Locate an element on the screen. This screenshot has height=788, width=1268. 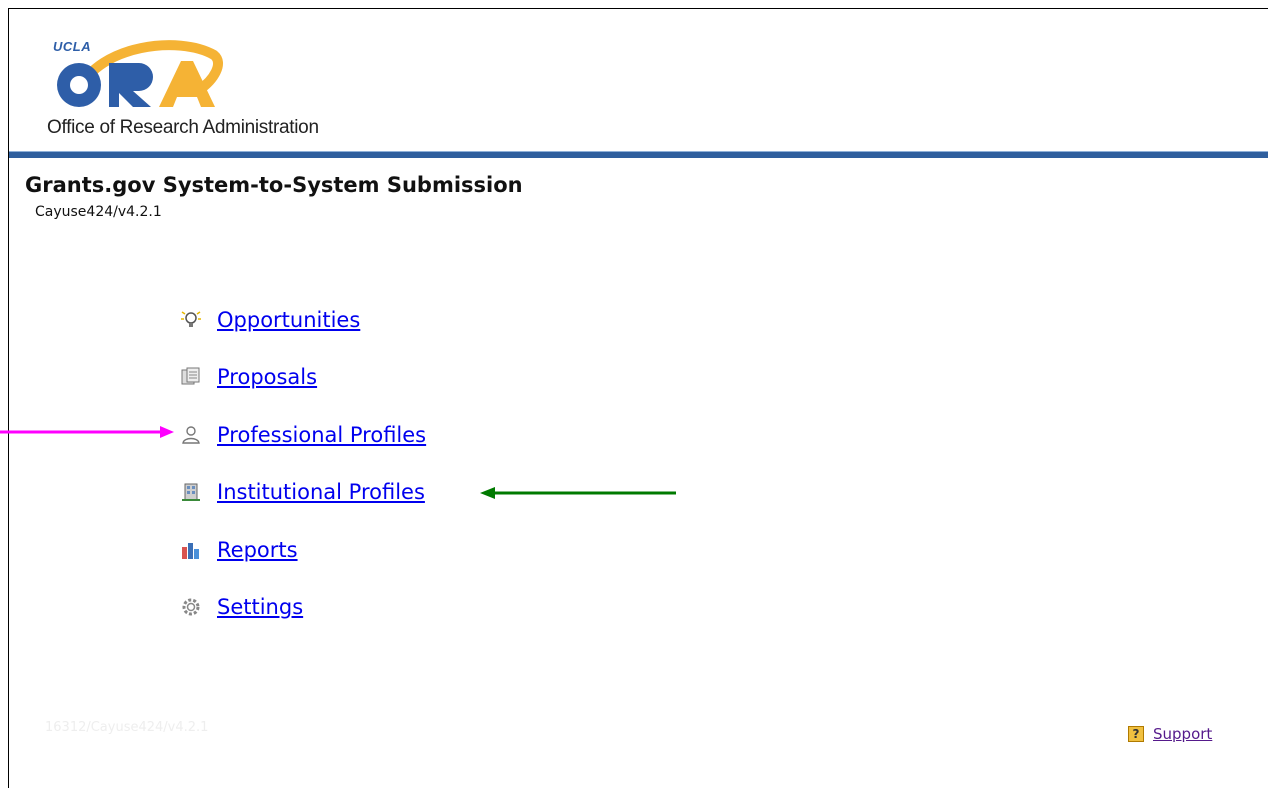
menu-item-settings: Settings is located at coordinates (241, 607).